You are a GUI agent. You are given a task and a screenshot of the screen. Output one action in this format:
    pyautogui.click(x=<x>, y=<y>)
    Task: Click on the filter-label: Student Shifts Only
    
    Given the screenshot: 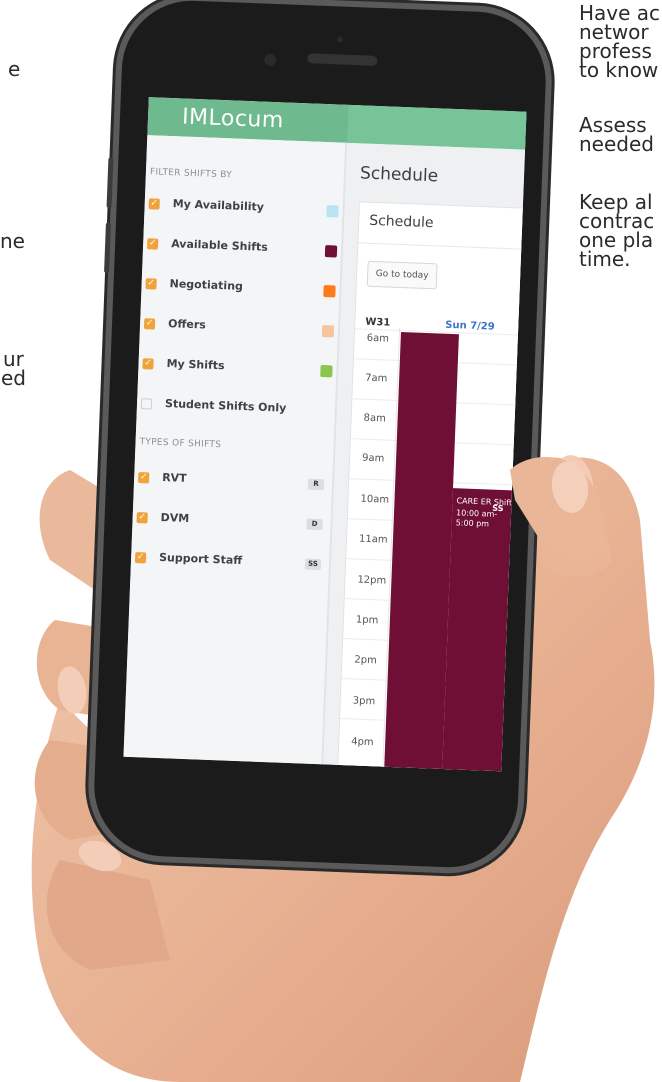 What is the action you would take?
    pyautogui.click(x=225, y=406)
    